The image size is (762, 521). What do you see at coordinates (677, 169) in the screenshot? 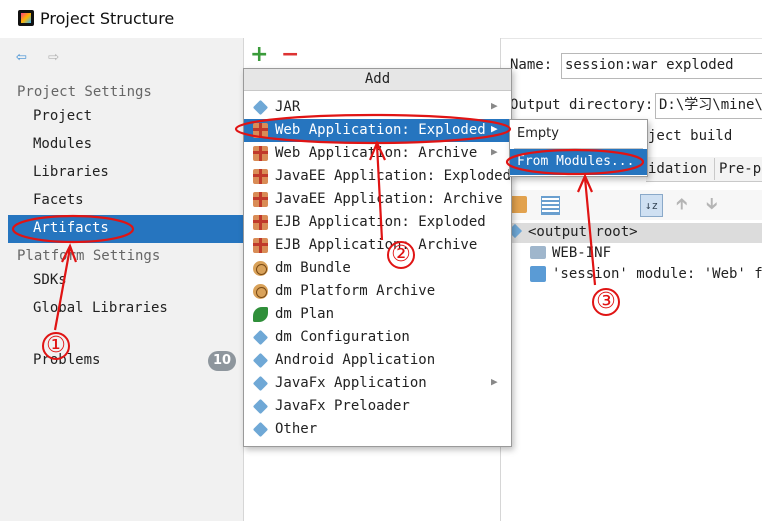
I see `tab-validation: idation` at bounding box center [677, 169].